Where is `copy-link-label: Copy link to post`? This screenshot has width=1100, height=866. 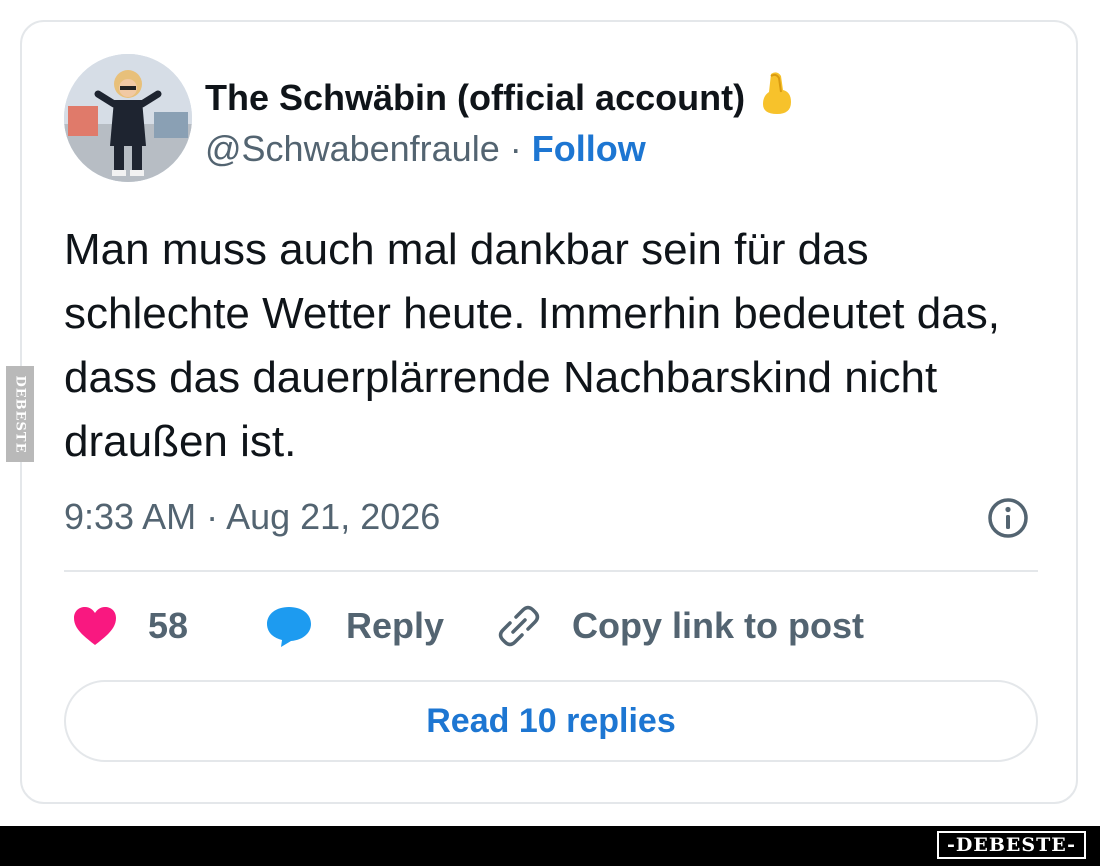 copy-link-label: Copy link to post is located at coordinates (718, 625).